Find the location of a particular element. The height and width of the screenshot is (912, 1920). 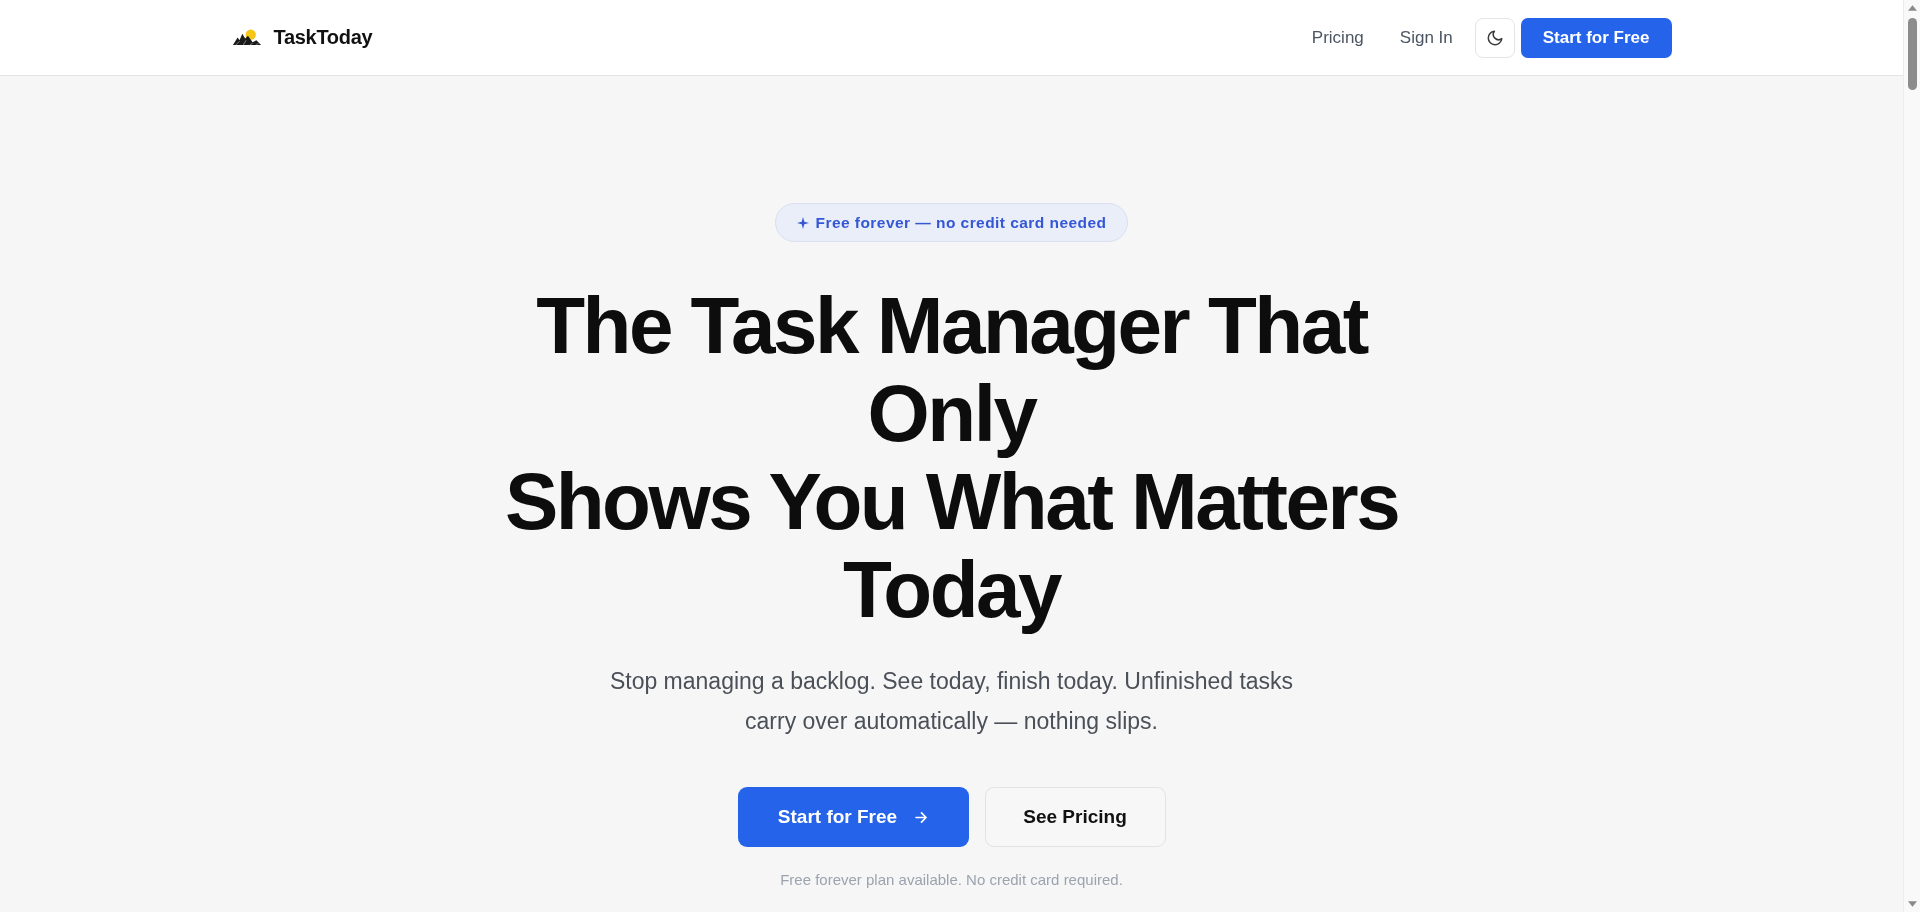

scroll-up-icon is located at coordinates (1912, 8).